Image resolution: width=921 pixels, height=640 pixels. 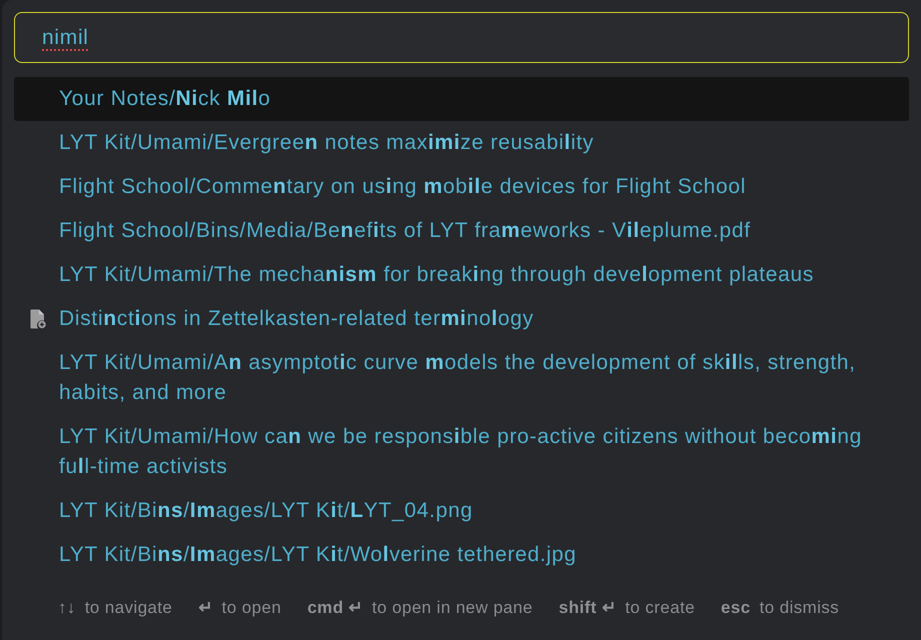 What do you see at coordinates (452, 608) in the screenshot?
I see `shortcut-description: to open in new pane` at bounding box center [452, 608].